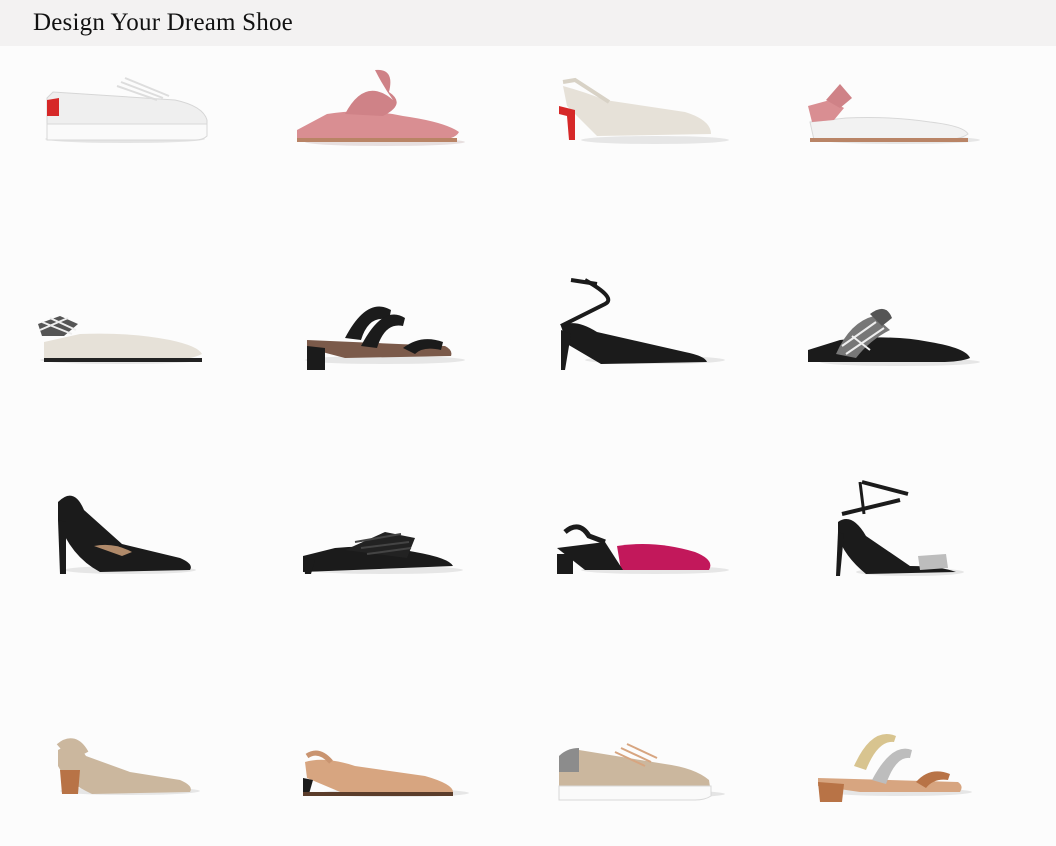  I want to click on ivory-slingback-kitten-heel-red-heel-image, so click(644, 110).